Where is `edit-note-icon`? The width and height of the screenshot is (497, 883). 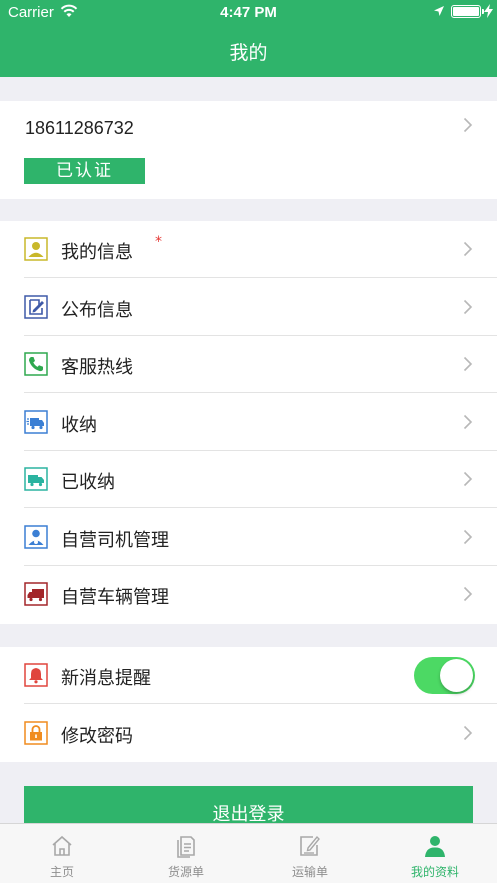
edit-note-icon is located at coordinates (310, 845).